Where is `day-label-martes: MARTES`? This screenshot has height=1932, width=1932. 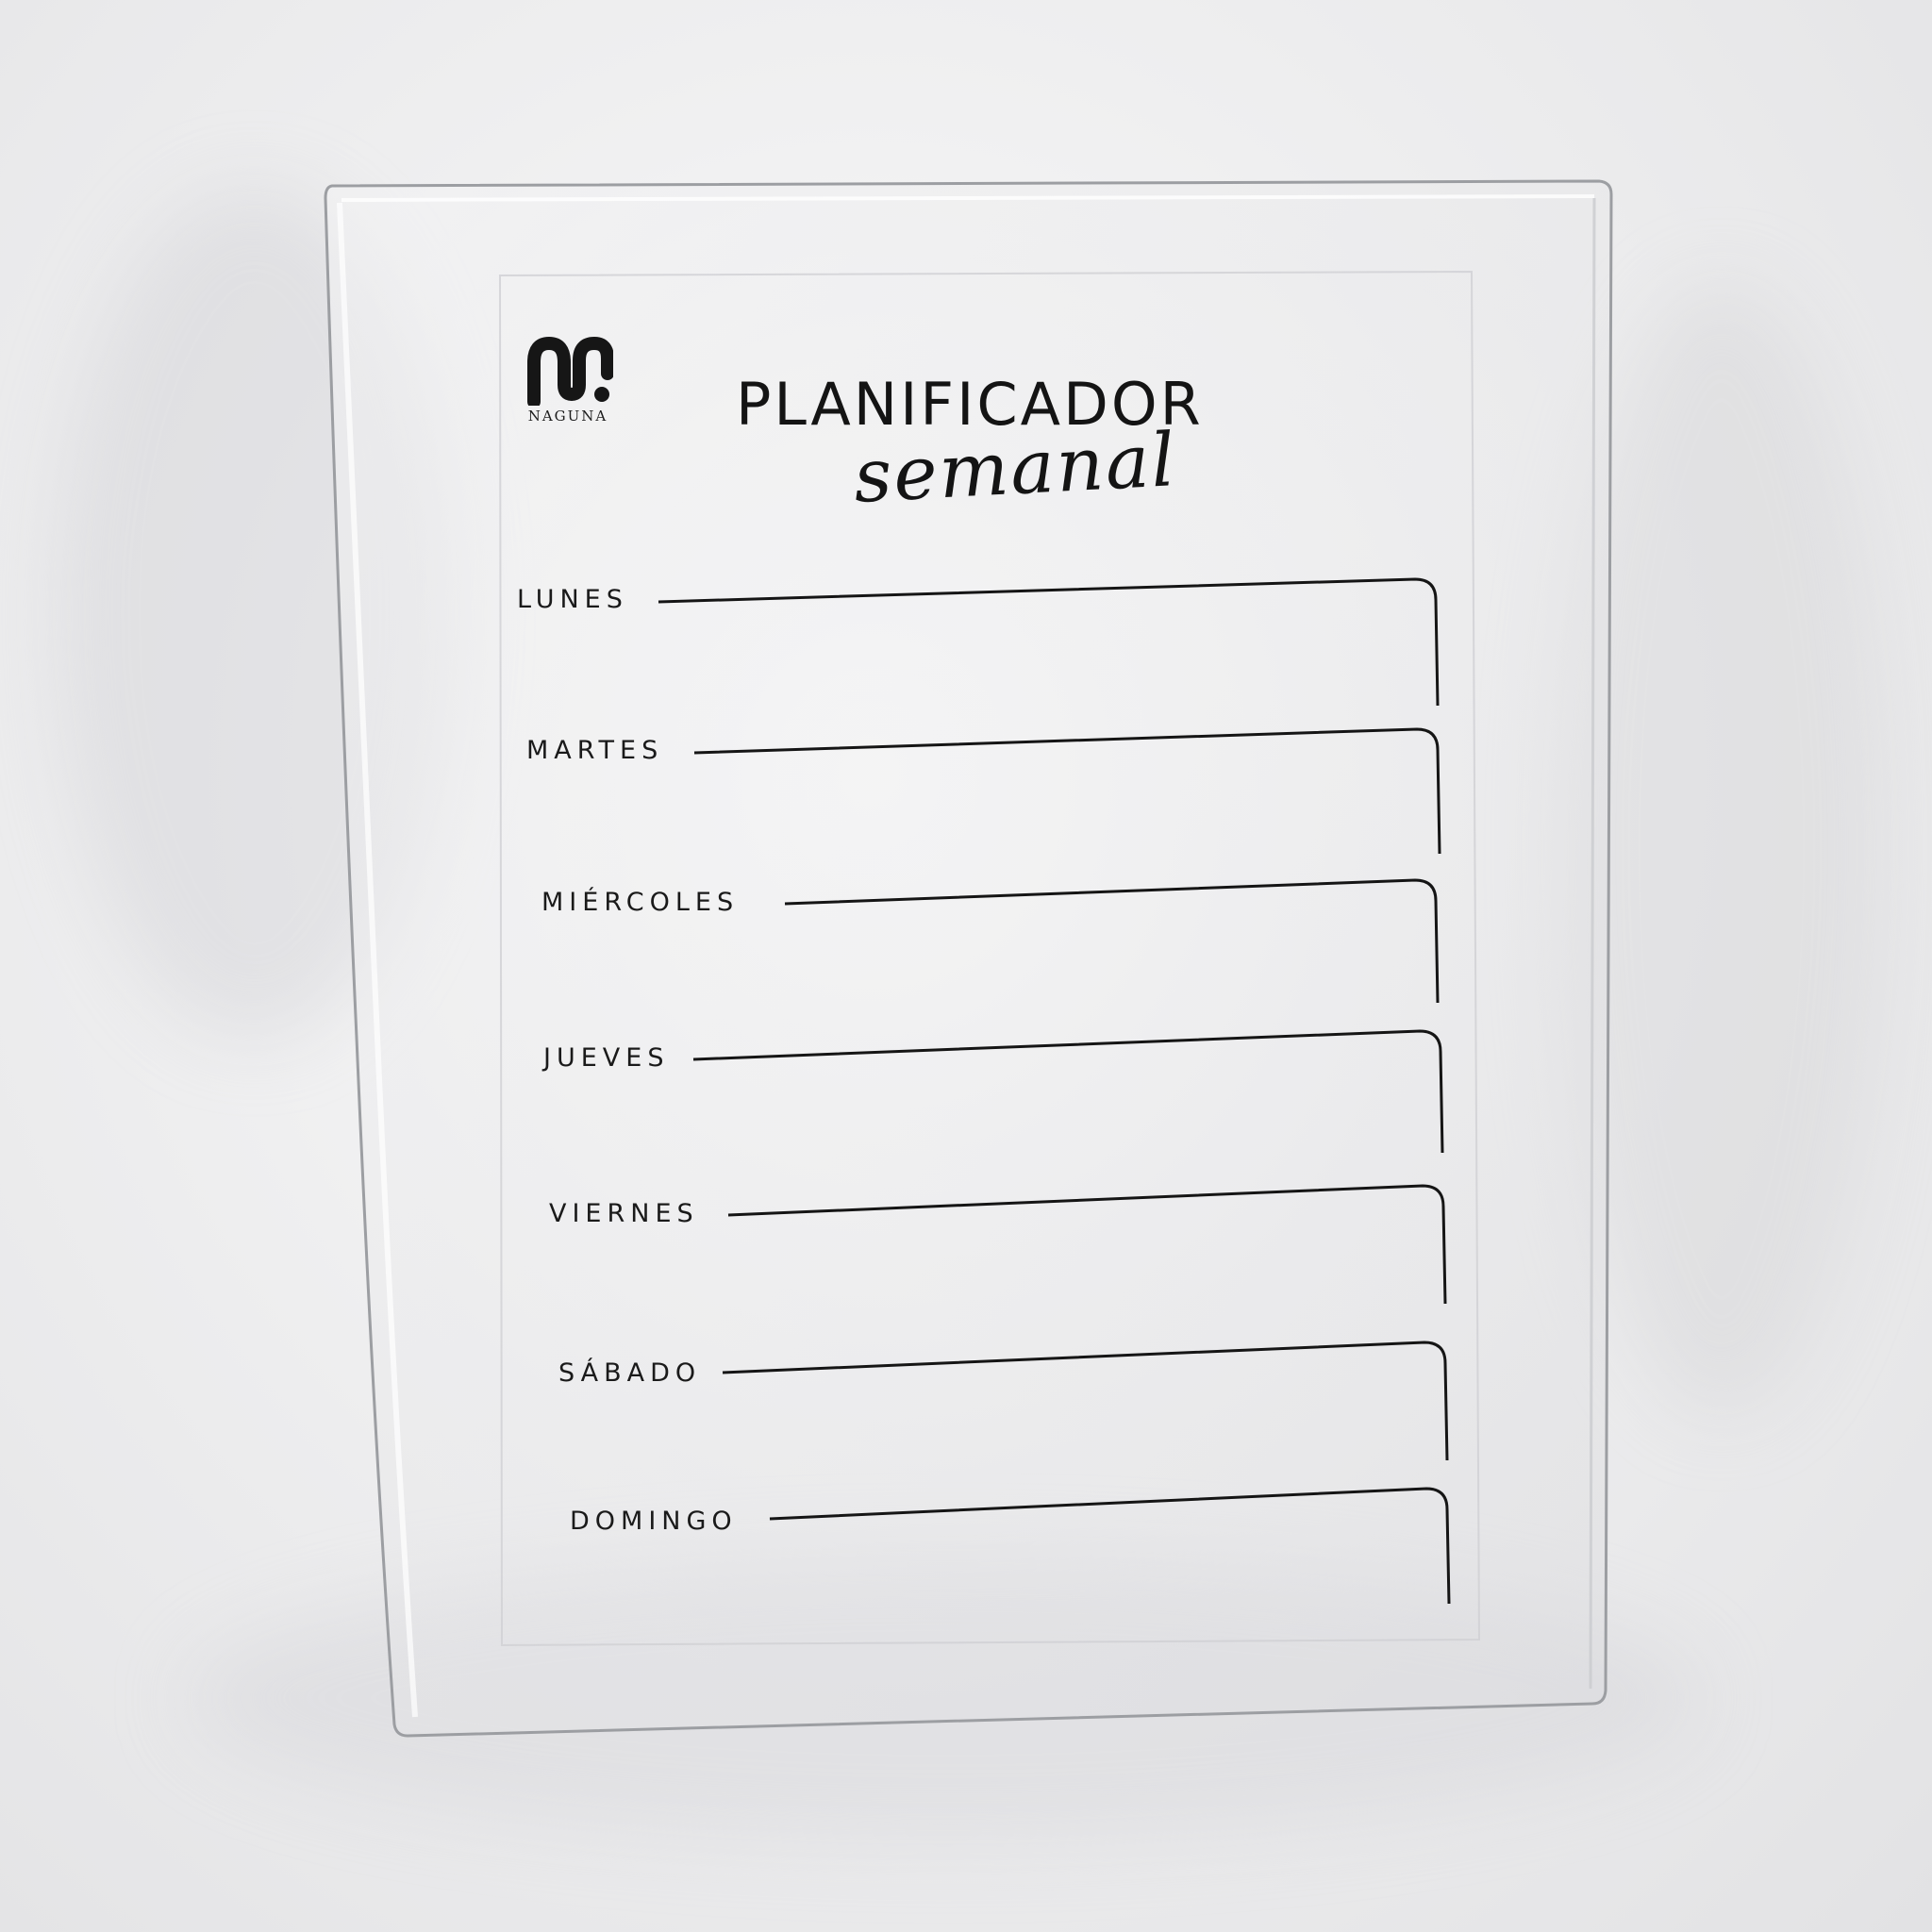 day-label-martes: MARTES is located at coordinates (595, 751).